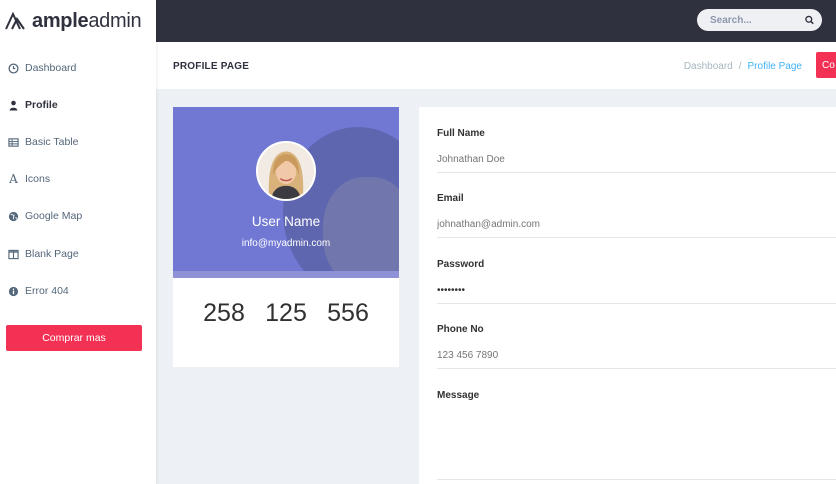  What do you see at coordinates (52, 254) in the screenshot?
I see `sidebar-item-label: Blank Page` at bounding box center [52, 254].